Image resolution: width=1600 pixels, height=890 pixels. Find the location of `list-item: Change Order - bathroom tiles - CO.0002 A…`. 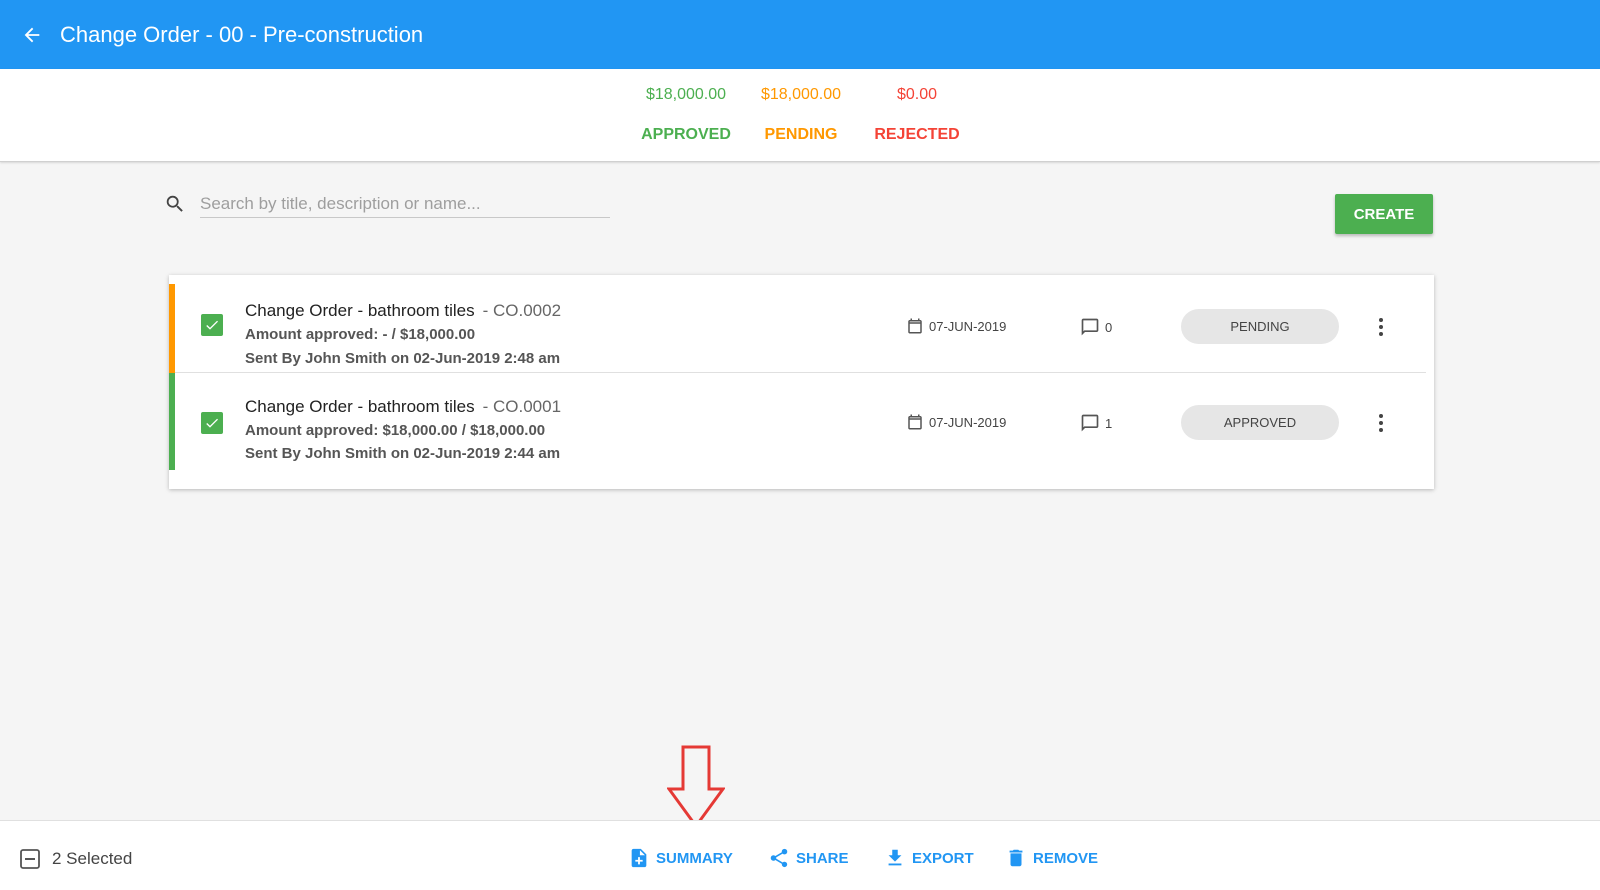

list-item: Change Order - bathroom tiles - CO.0002 A… is located at coordinates (801, 324).